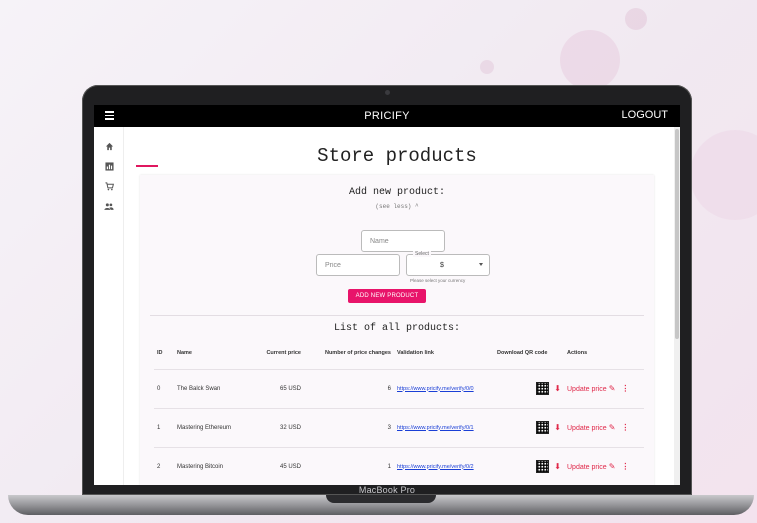  What do you see at coordinates (529, 353) in the screenshot?
I see `column-header: Download QR code` at bounding box center [529, 353].